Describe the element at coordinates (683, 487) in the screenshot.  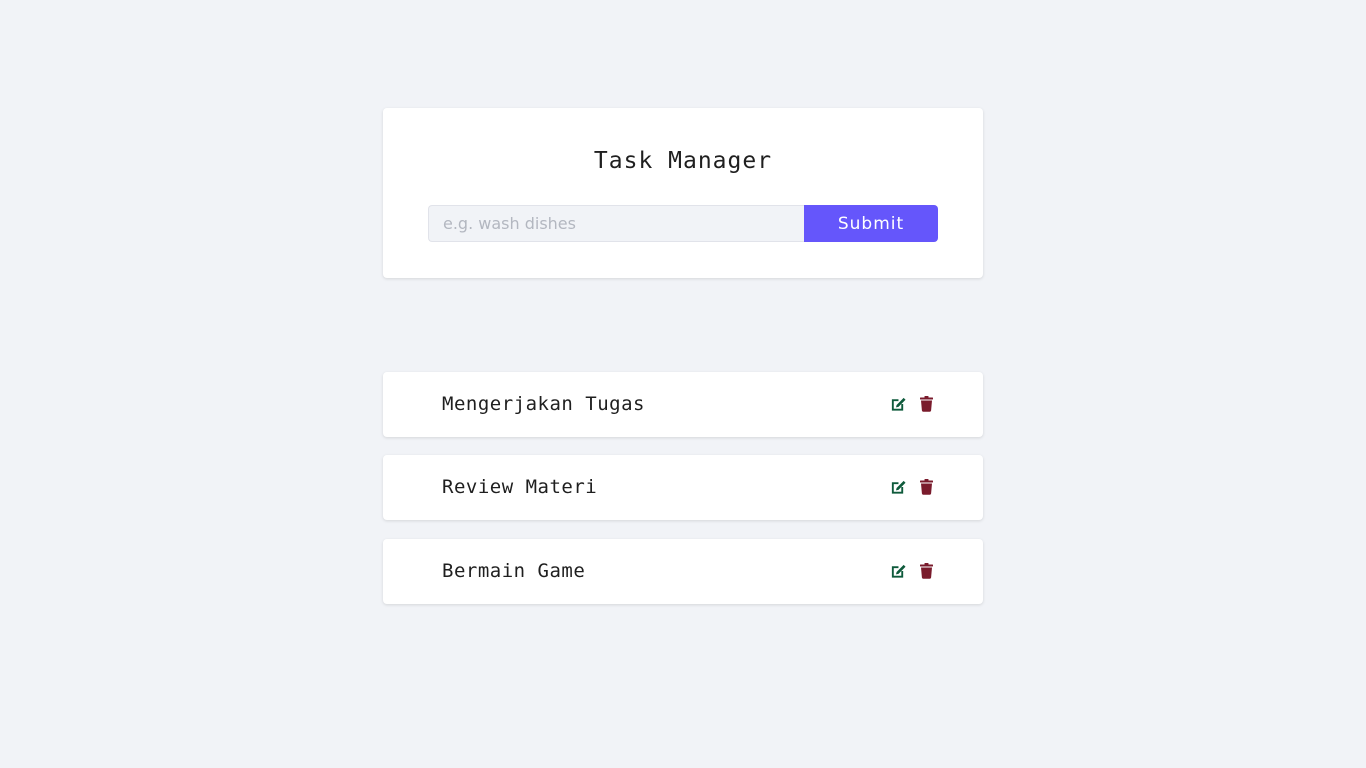
I see `task-item: Review Materi` at that location.